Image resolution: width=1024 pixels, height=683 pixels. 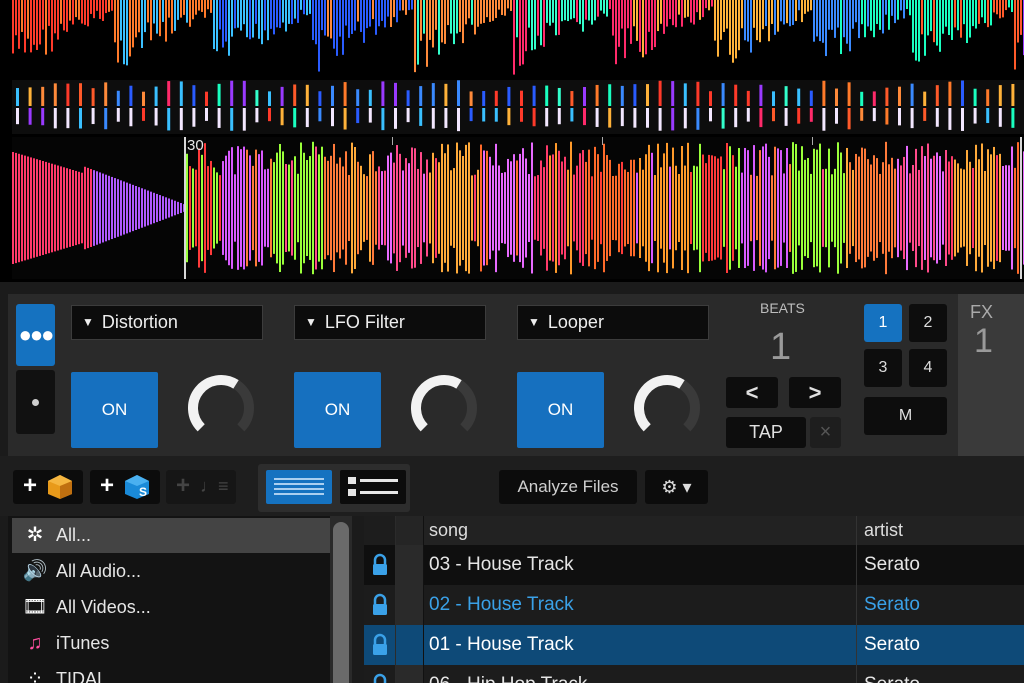 I want to click on tap-button: TAP, so click(x=766, y=432).